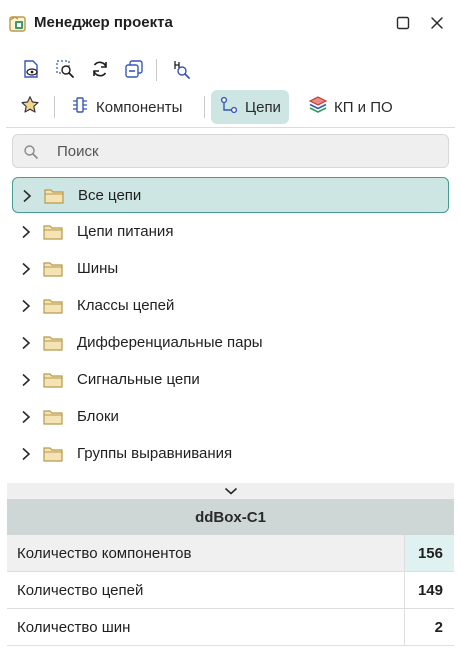  I want to click on tree-item-label: Группы выравнивания, so click(155, 453).